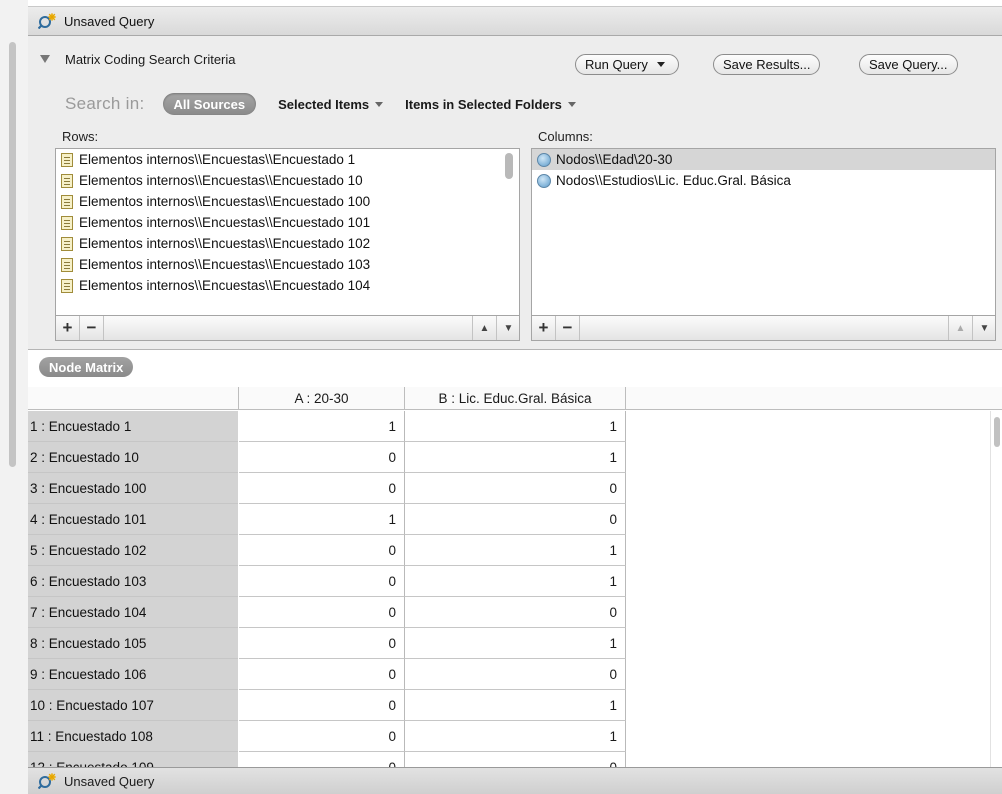  What do you see at coordinates (997, 432) in the screenshot?
I see `matrix-scrollbar-thumb` at bounding box center [997, 432].